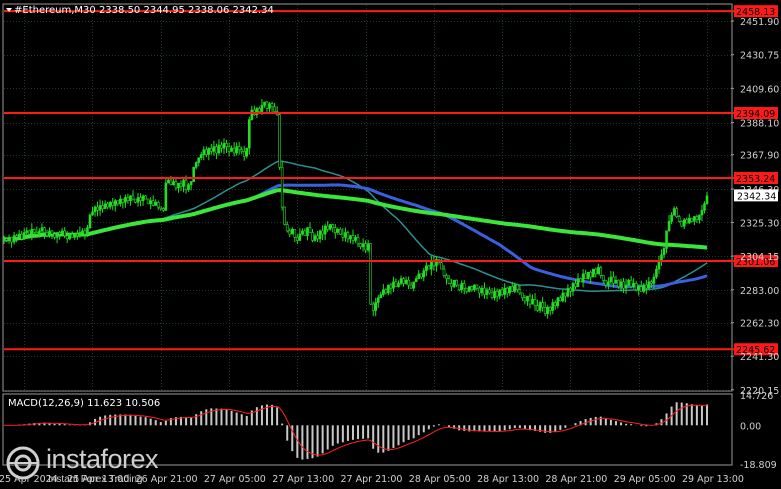 This screenshot has width=781, height=489. Describe the element at coordinates (759, 156) in the screenshot. I see `y-tick-label: 2367.90` at that location.